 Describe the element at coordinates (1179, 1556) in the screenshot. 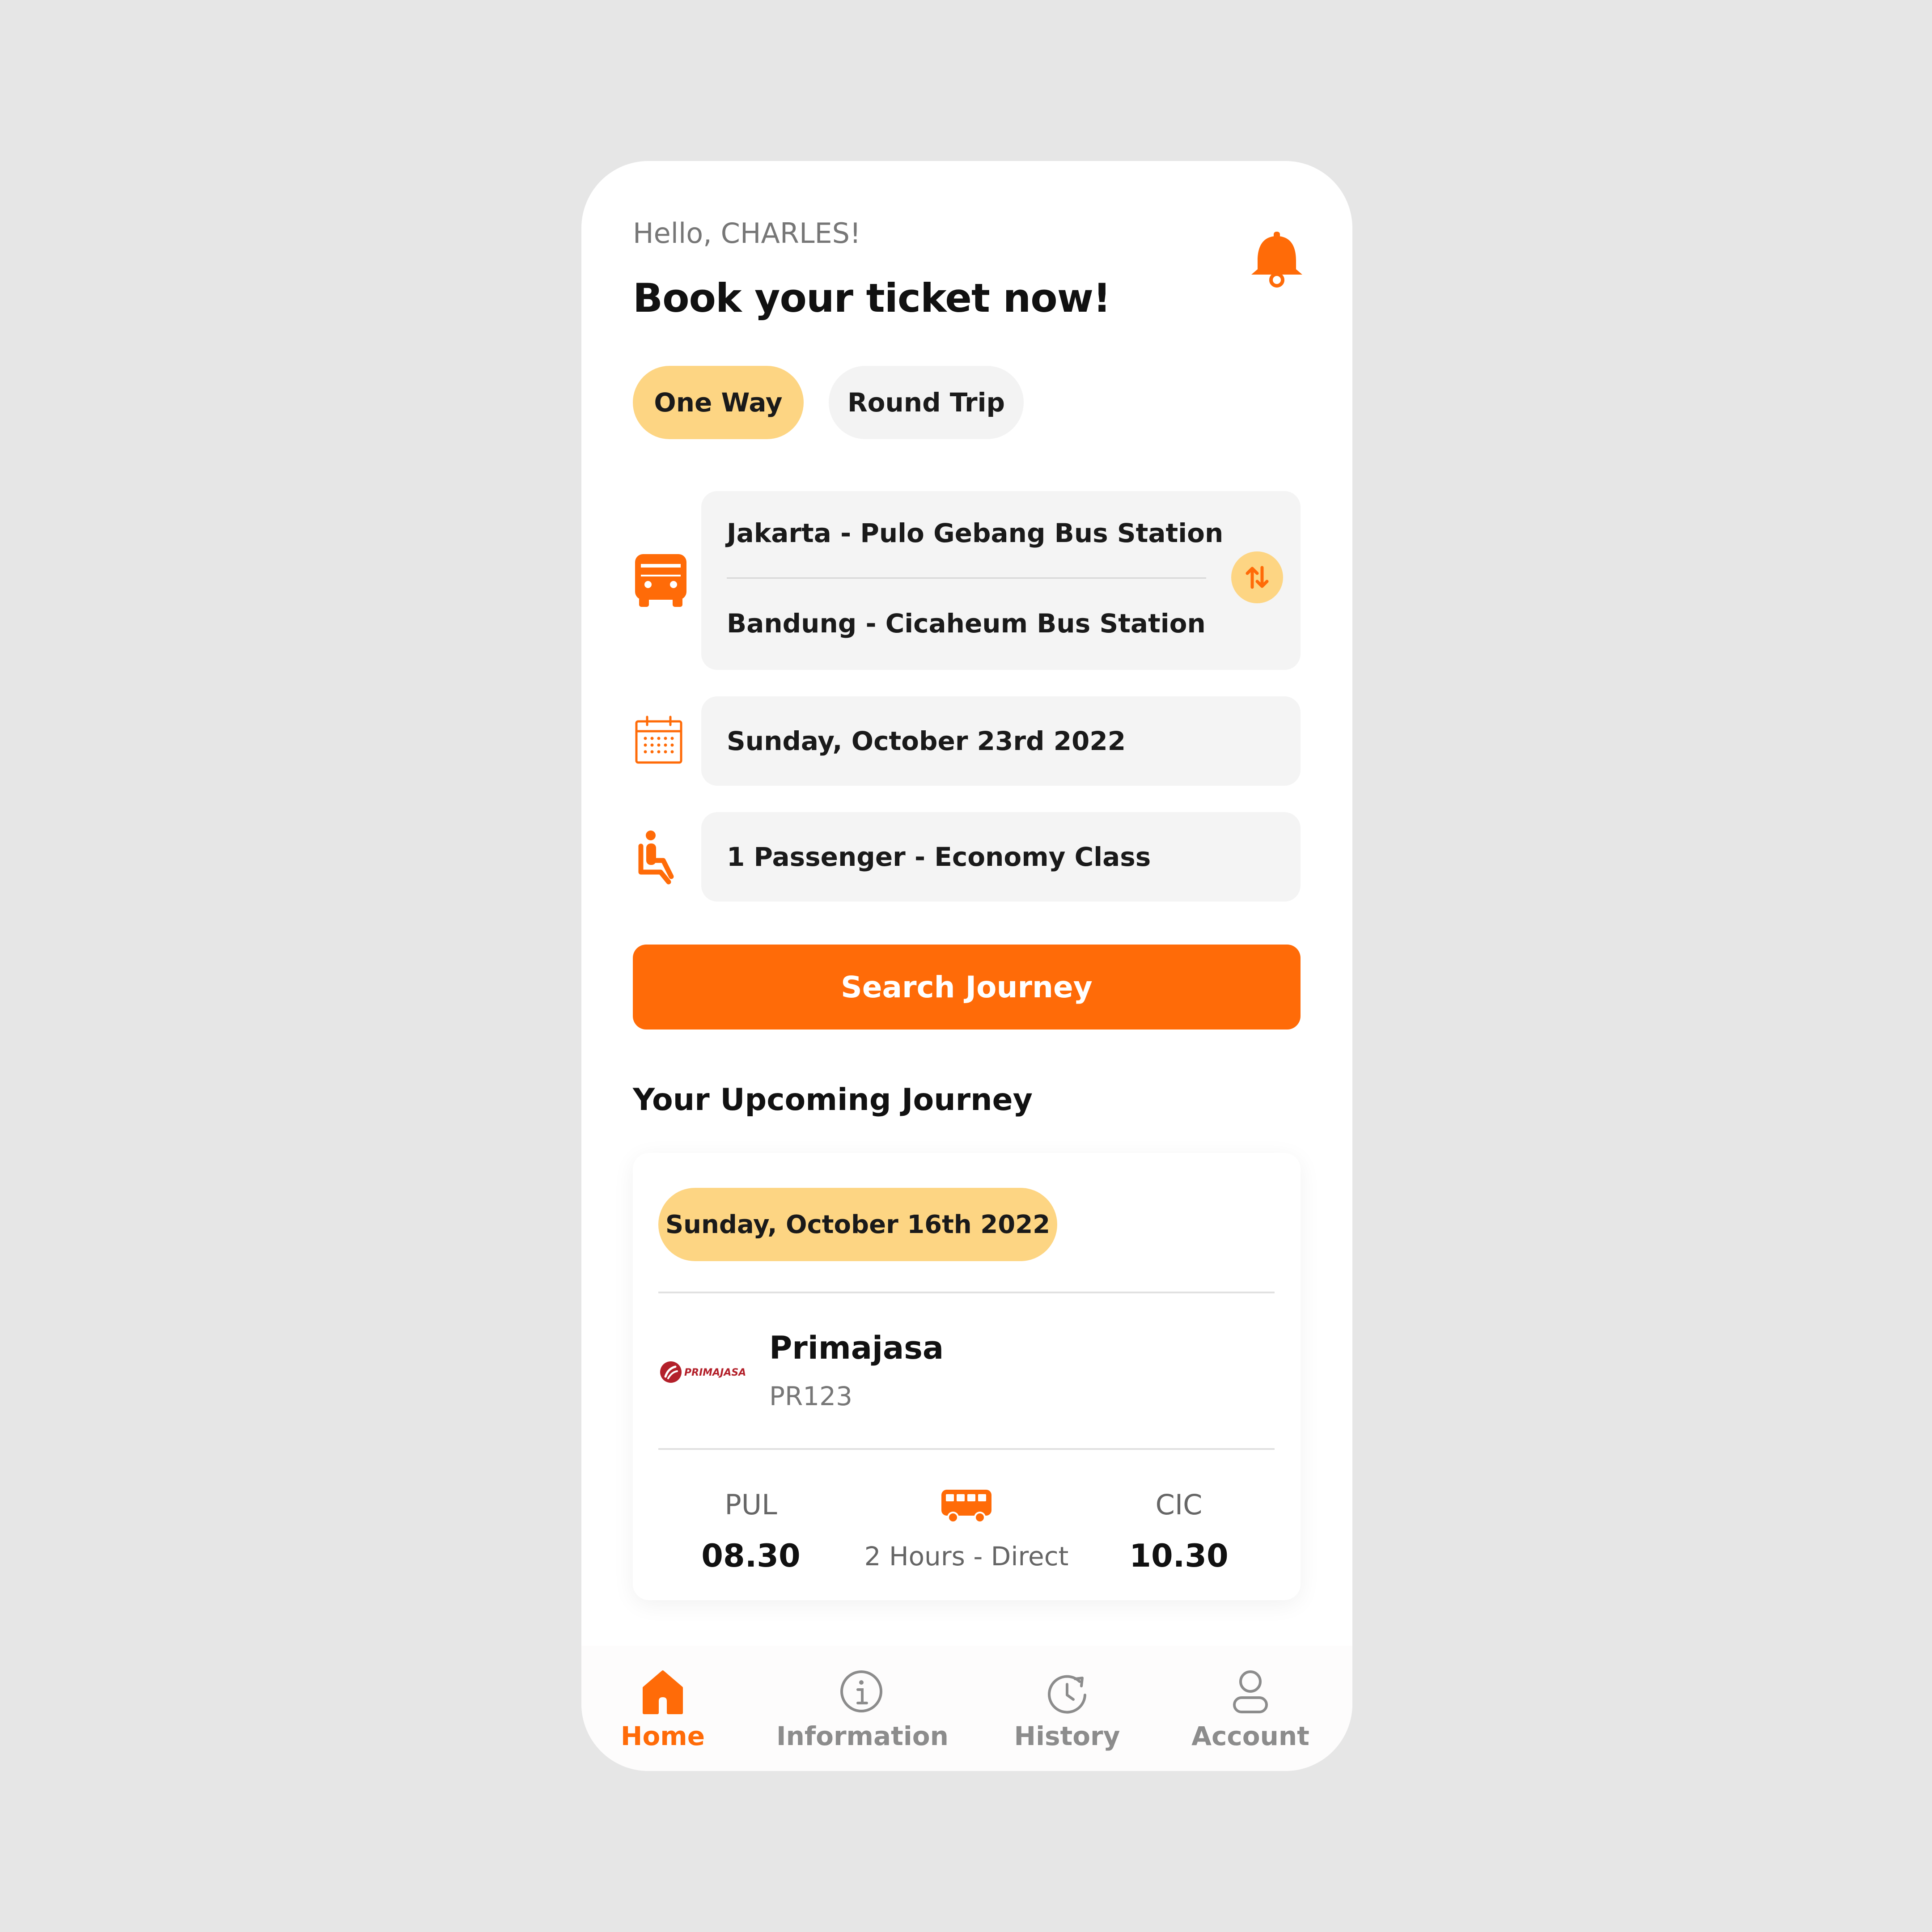

I see `arrival-time: 10.30` at that location.